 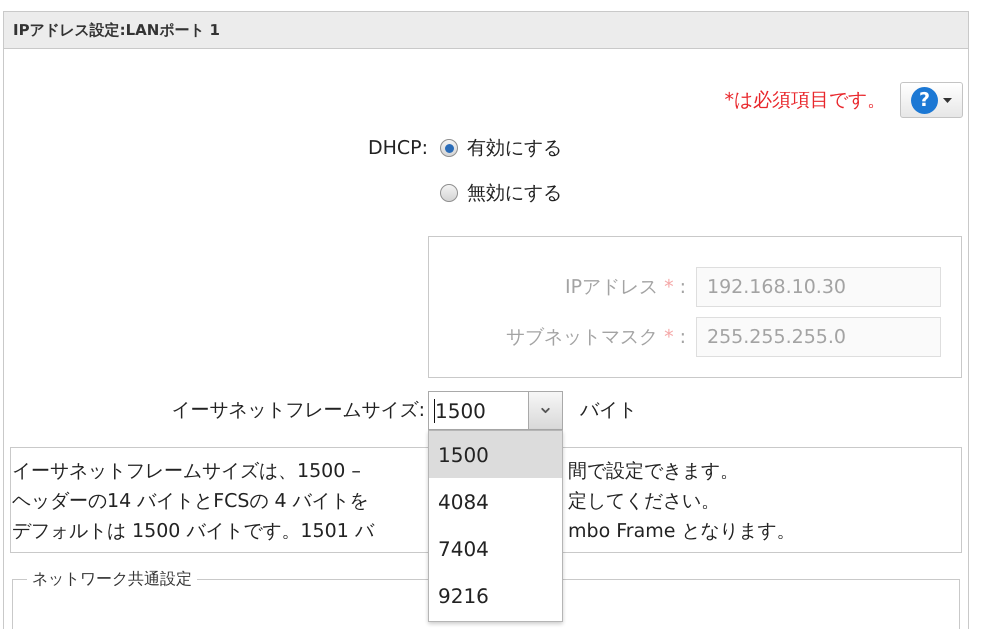 What do you see at coordinates (501, 148) in the screenshot?
I see `radio-option: 有効にする` at bounding box center [501, 148].